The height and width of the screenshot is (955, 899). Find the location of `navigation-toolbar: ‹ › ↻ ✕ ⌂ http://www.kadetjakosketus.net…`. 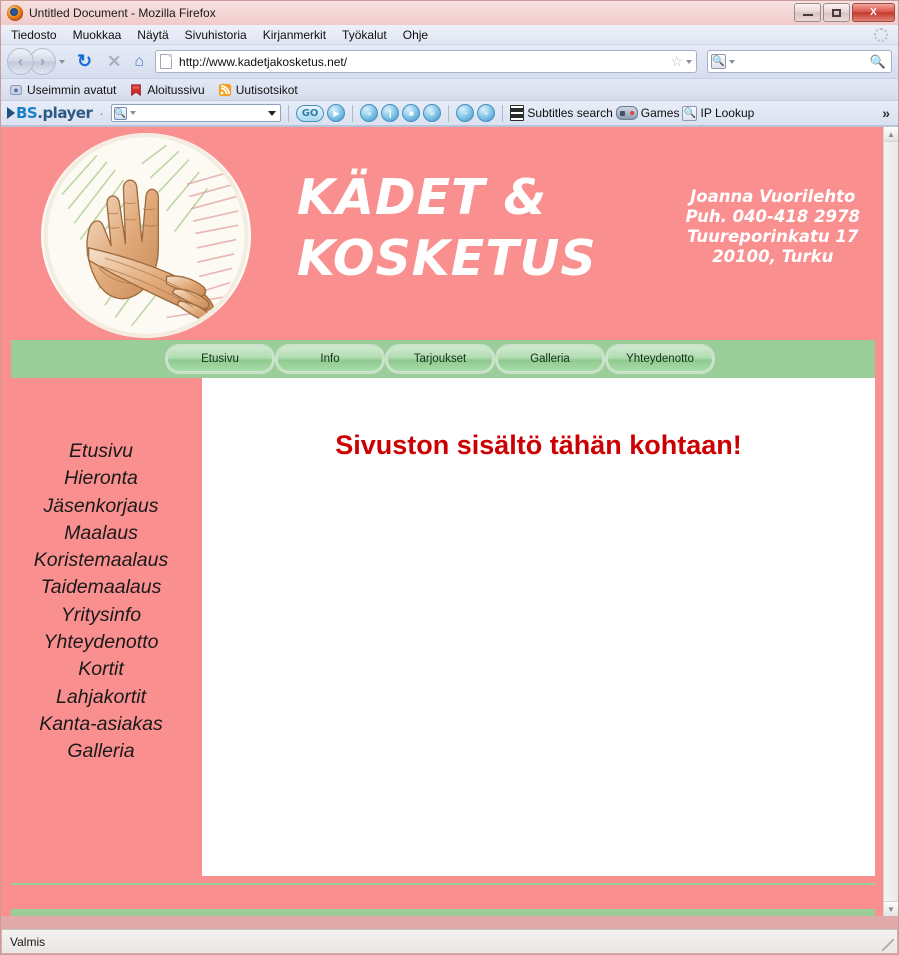

navigation-toolbar: ‹ › ↻ ✕ ⌂ http://www.kadetjakosketus.net… is located at coordinates (449, 62).